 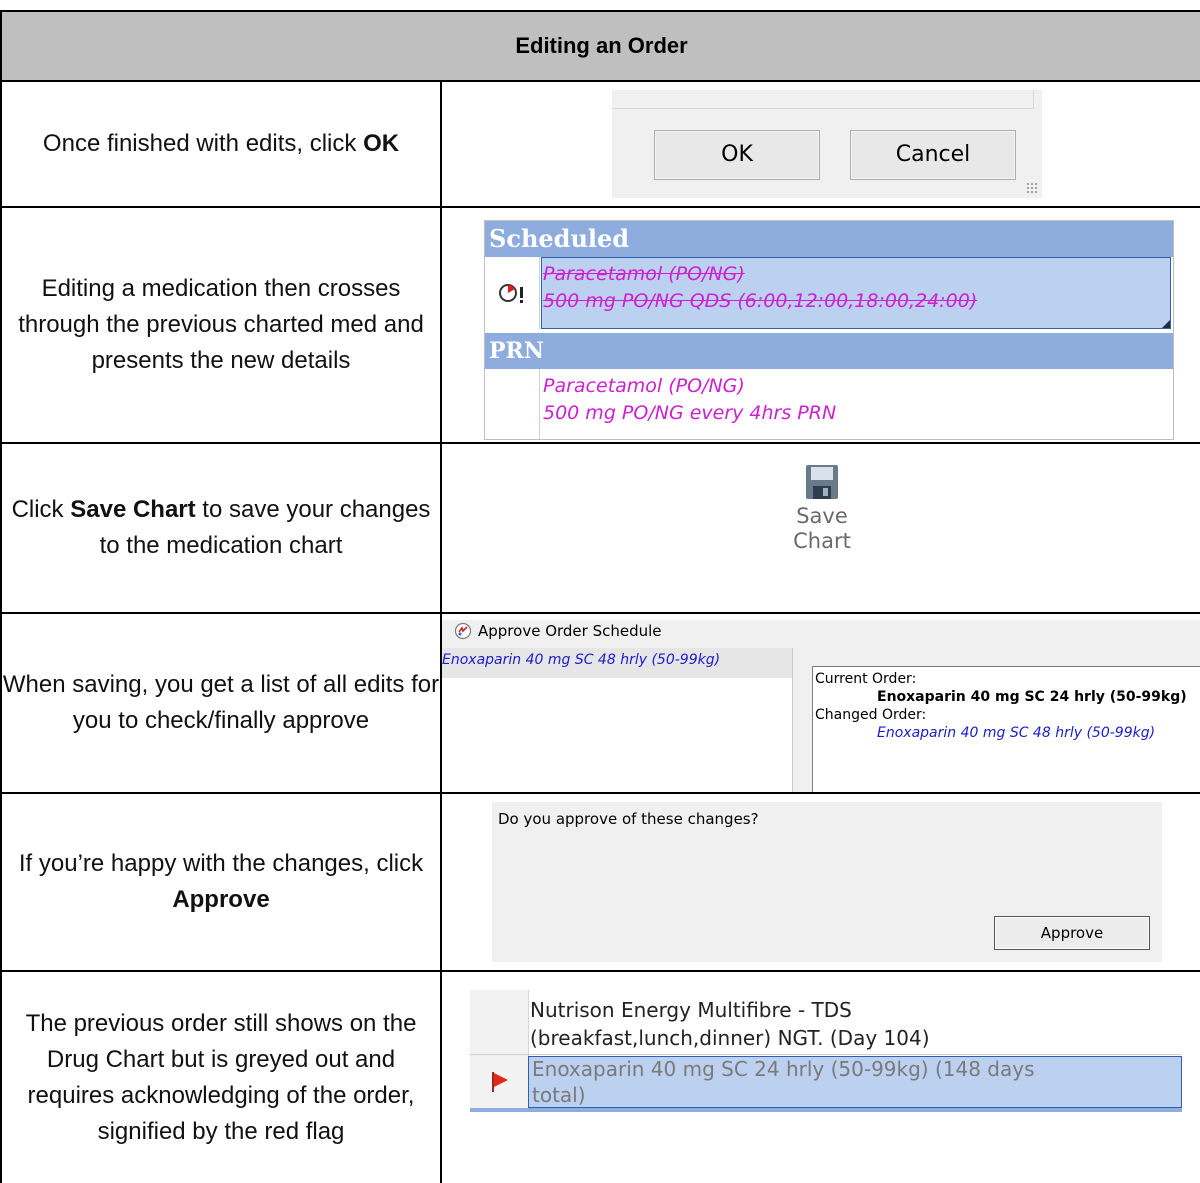 What do you see at coordinates (829, 239) in the screenshot?
I see `scheduled-header: Scheduled` at bounding box center [829, 239].